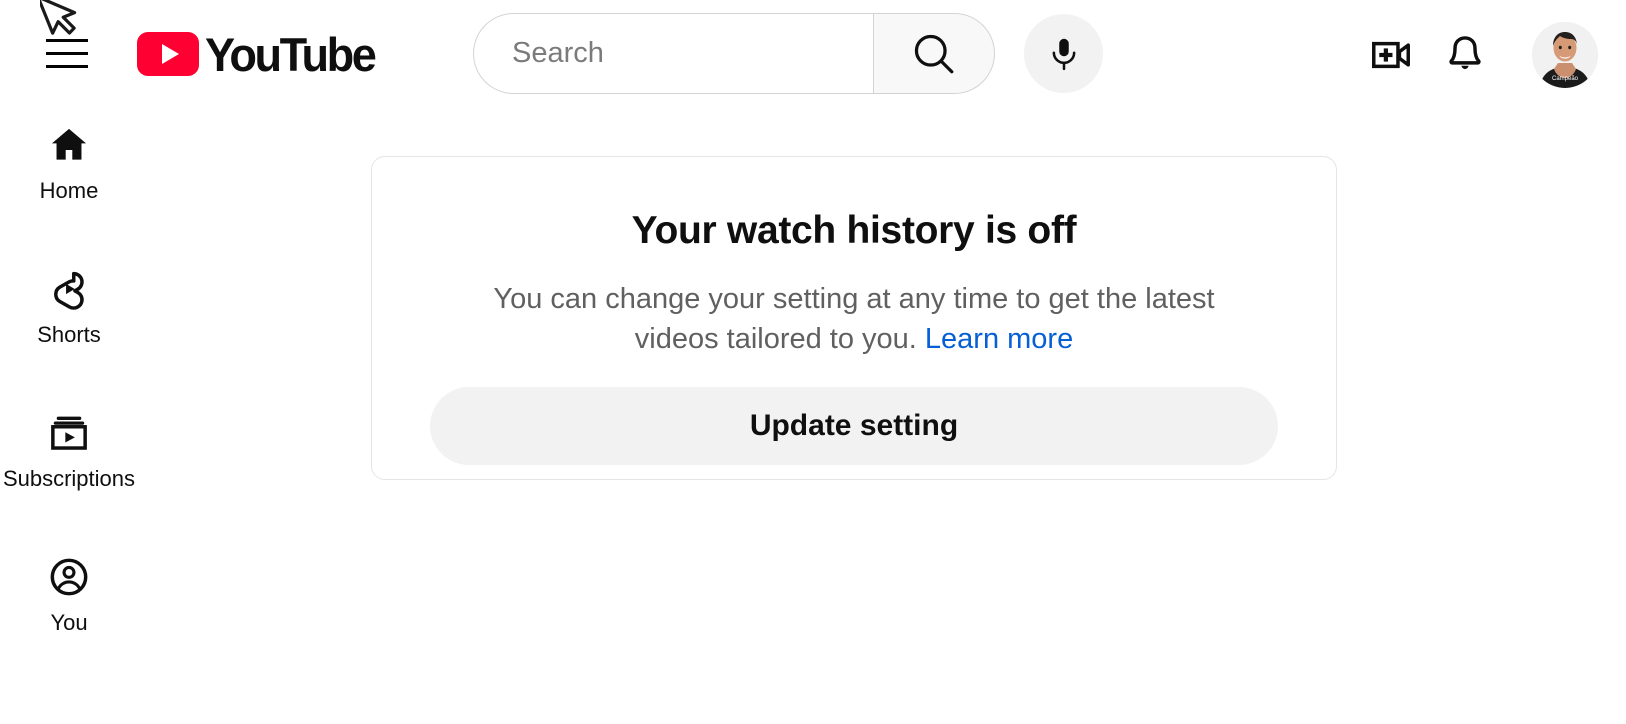  I want to click on search-field-container, so click(673, 53).